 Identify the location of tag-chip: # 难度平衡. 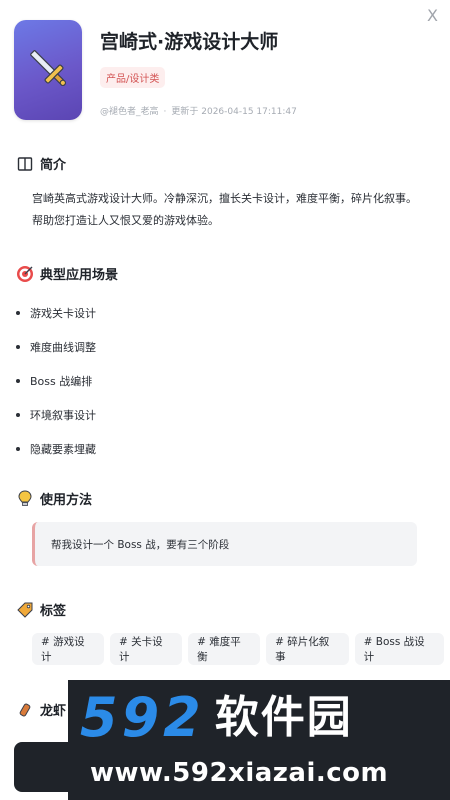
(224, 649).